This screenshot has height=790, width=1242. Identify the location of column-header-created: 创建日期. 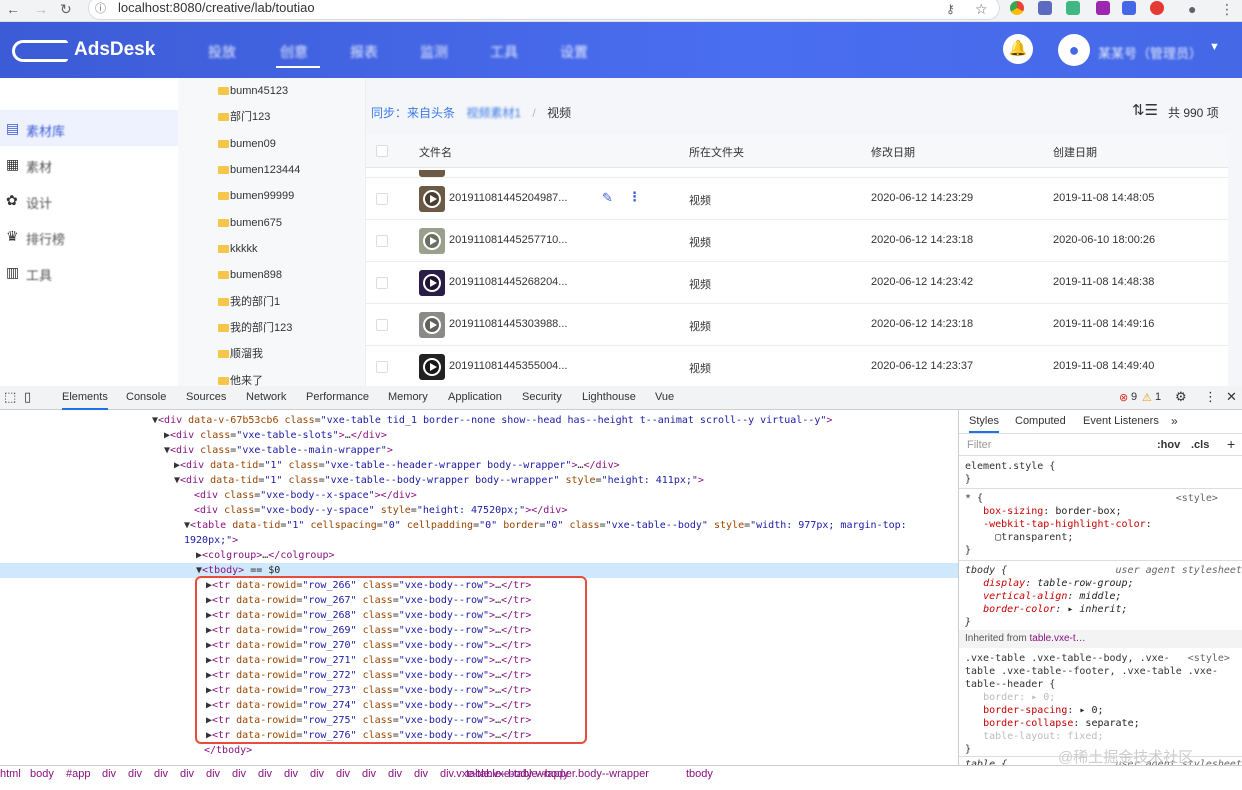
(1075, 152).